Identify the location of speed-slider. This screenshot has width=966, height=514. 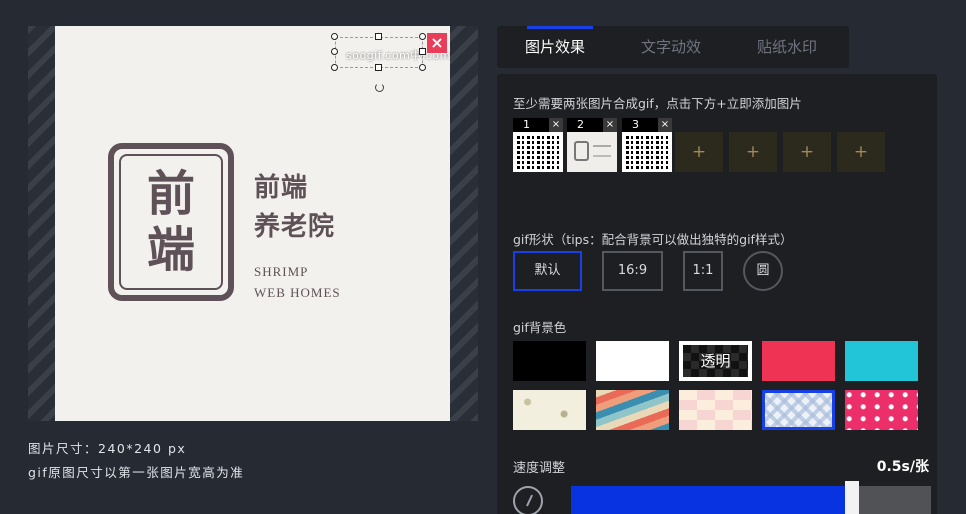
(751, 497).